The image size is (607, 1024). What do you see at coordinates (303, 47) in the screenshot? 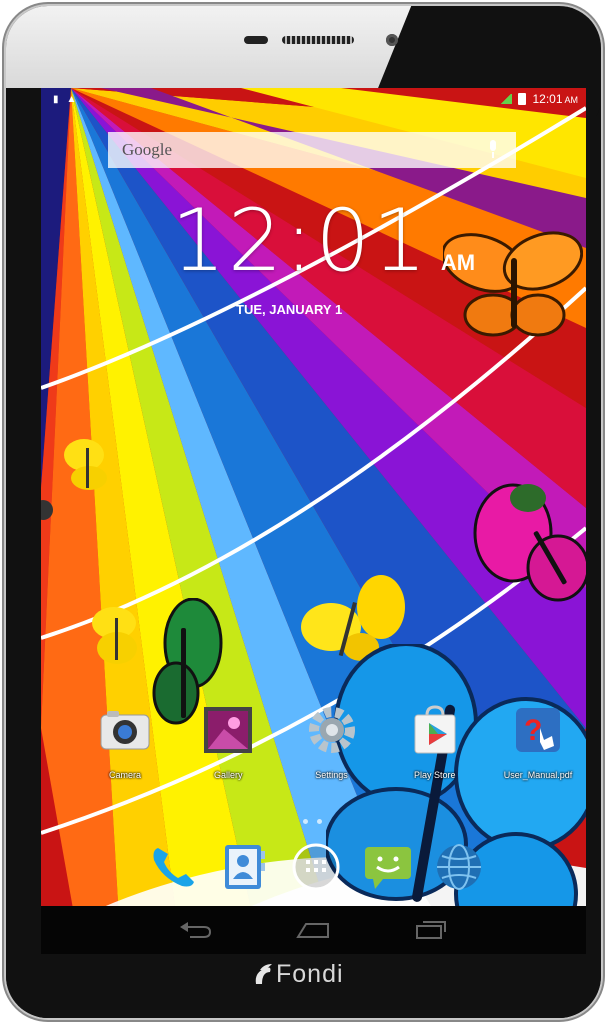
I see `top-bezel` at bounding box center [303, 47].